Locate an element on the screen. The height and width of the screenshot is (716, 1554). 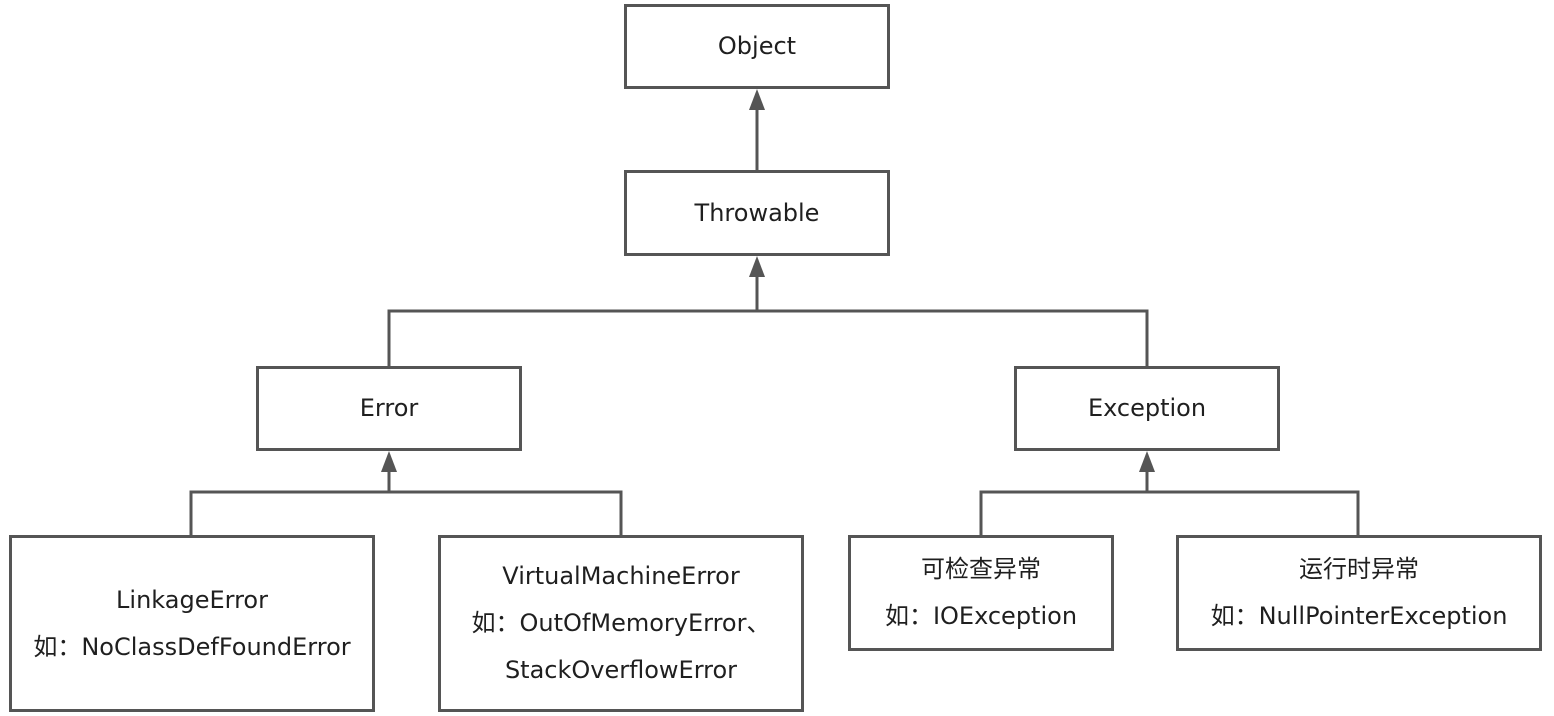
node-linkage-error-example: 如：NoClassDefFoundError is located at coordinates (192, 646).